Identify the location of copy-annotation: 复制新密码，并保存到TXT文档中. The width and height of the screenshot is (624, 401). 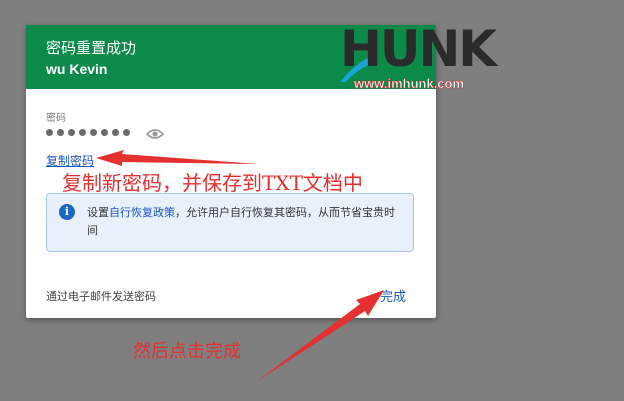
(212, 183).